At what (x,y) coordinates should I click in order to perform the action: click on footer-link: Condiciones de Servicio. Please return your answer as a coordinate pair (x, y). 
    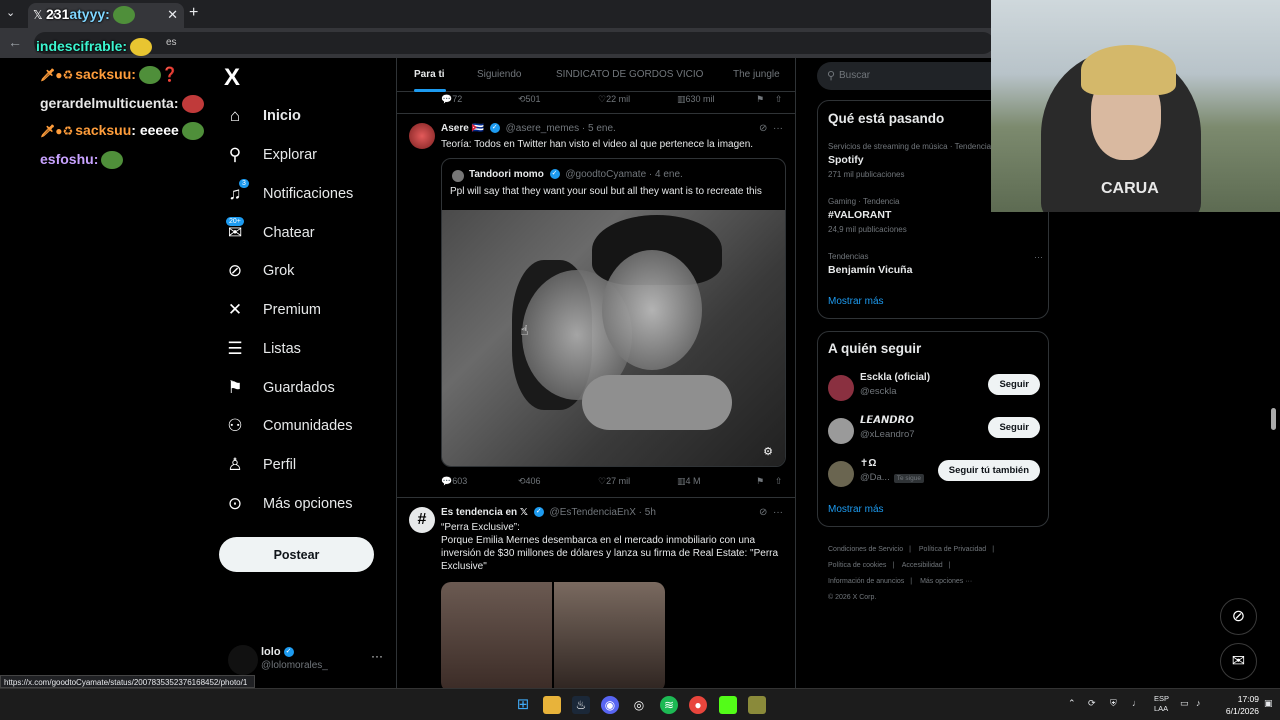
    Looking at the image, I should click on (865, 549).